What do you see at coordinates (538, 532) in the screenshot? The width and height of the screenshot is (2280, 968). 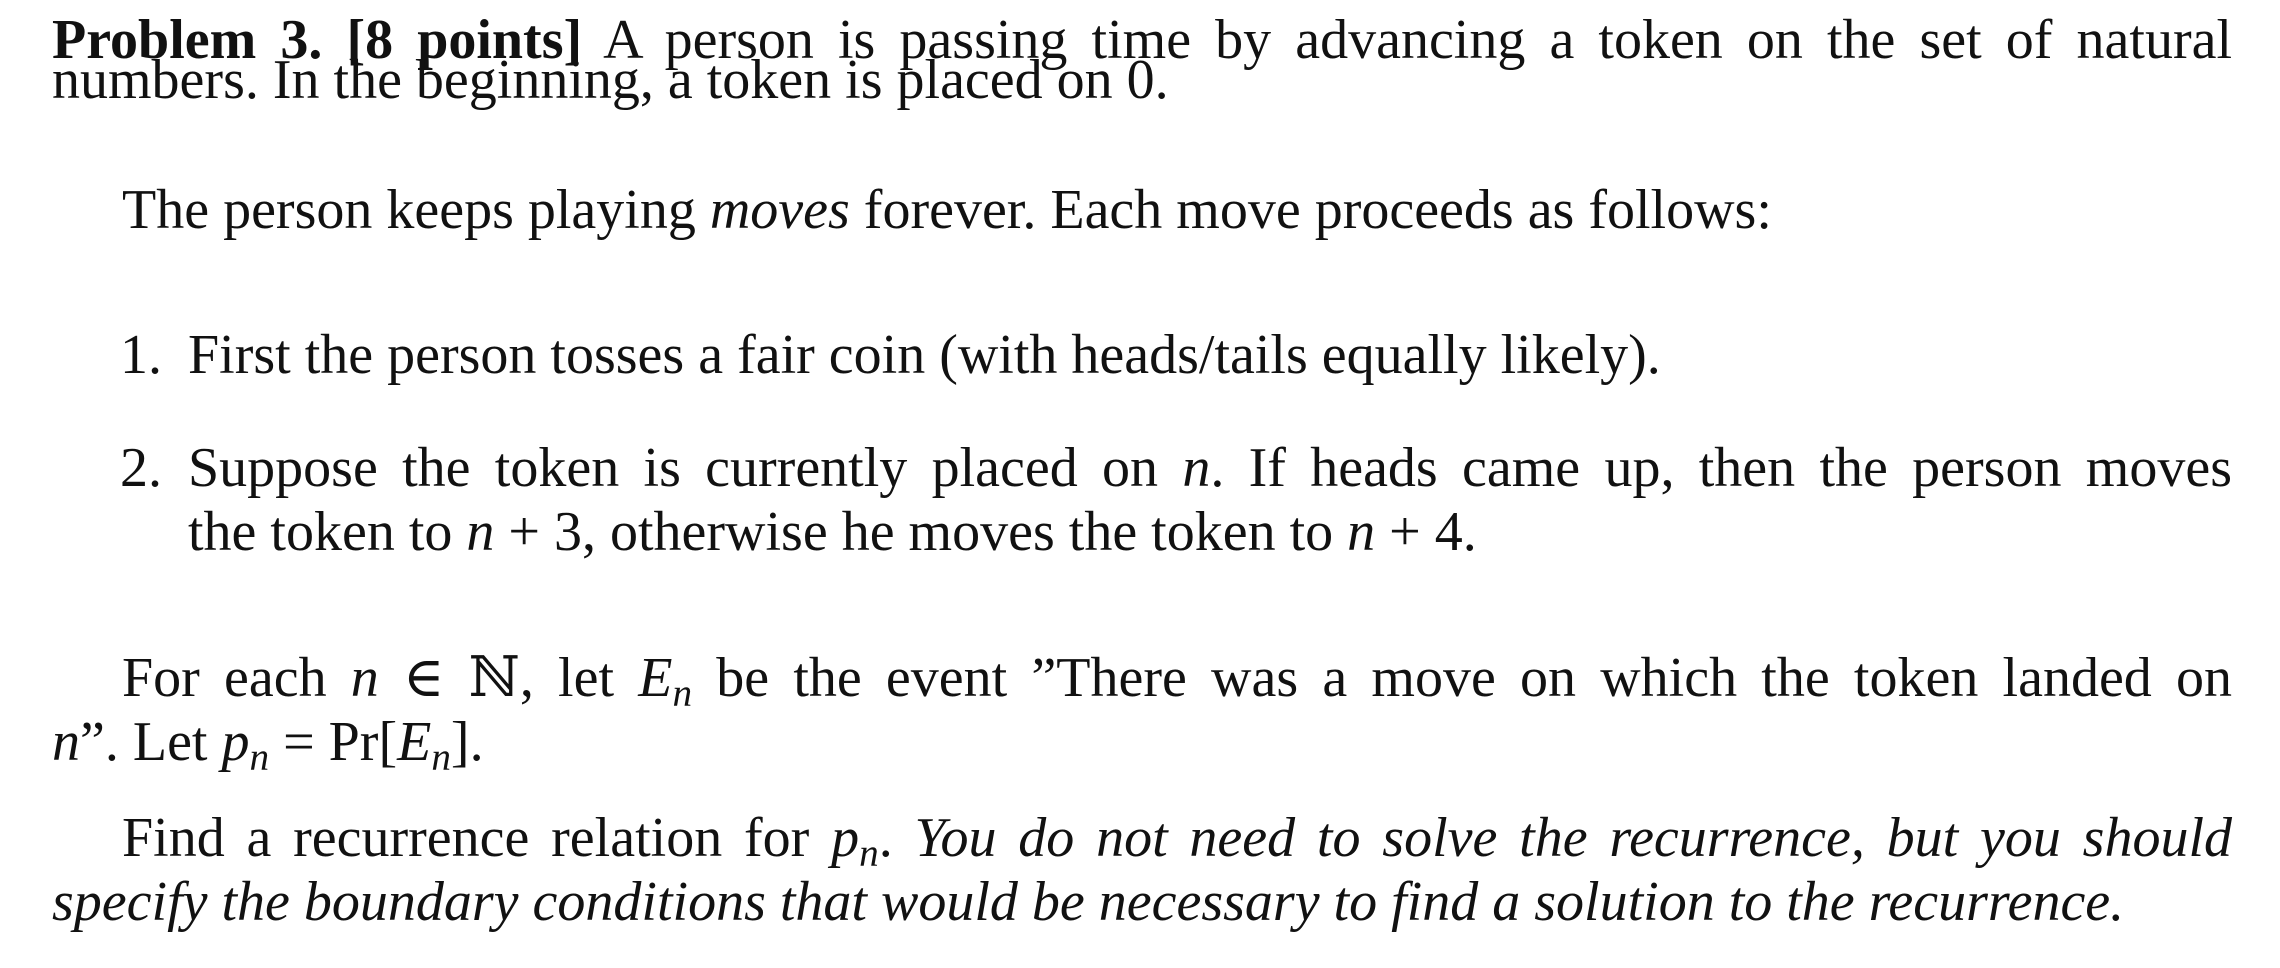 I see `math-plus-three: + 3` at bounding box center [538, 532].